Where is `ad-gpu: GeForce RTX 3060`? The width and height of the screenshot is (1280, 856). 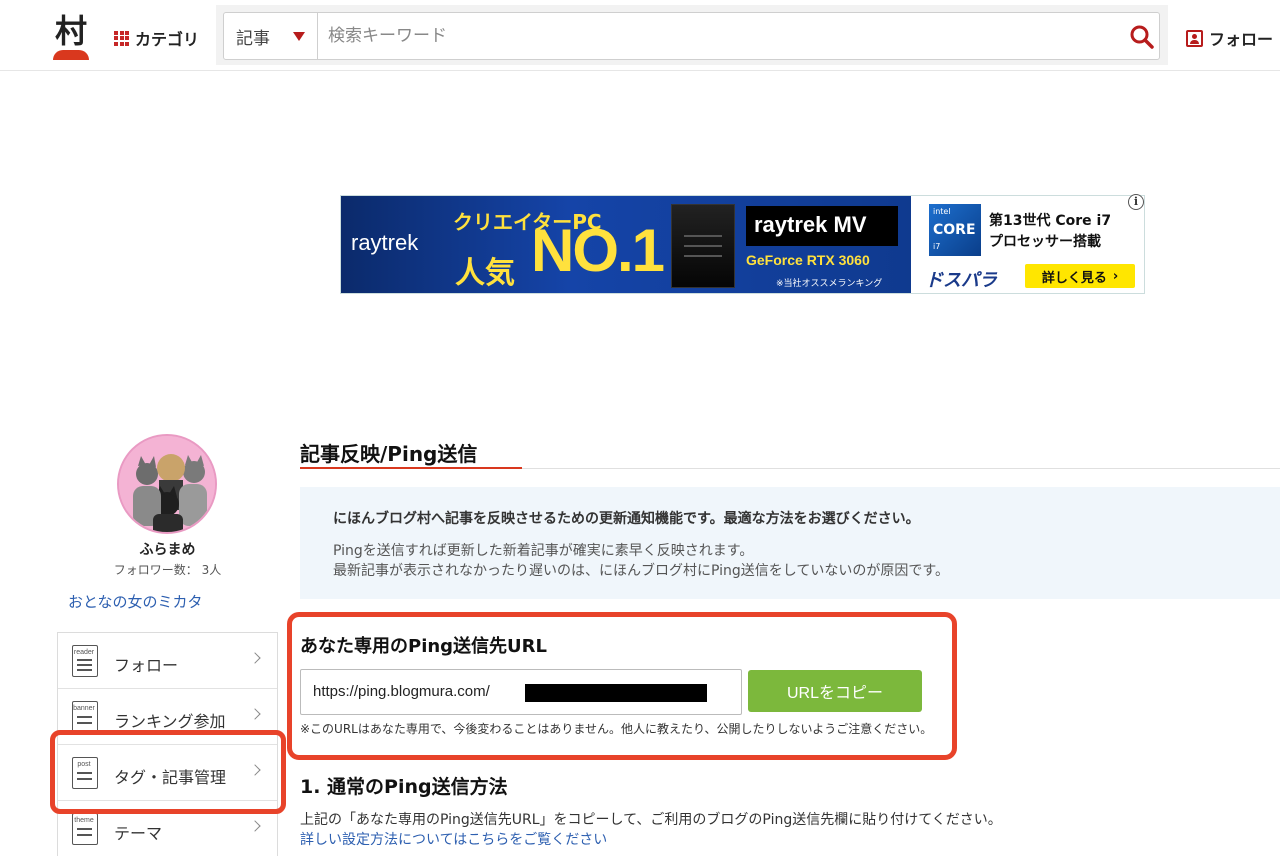 ad-gpu: GeForce RTX 3060 is located at coordinates (808, 260).